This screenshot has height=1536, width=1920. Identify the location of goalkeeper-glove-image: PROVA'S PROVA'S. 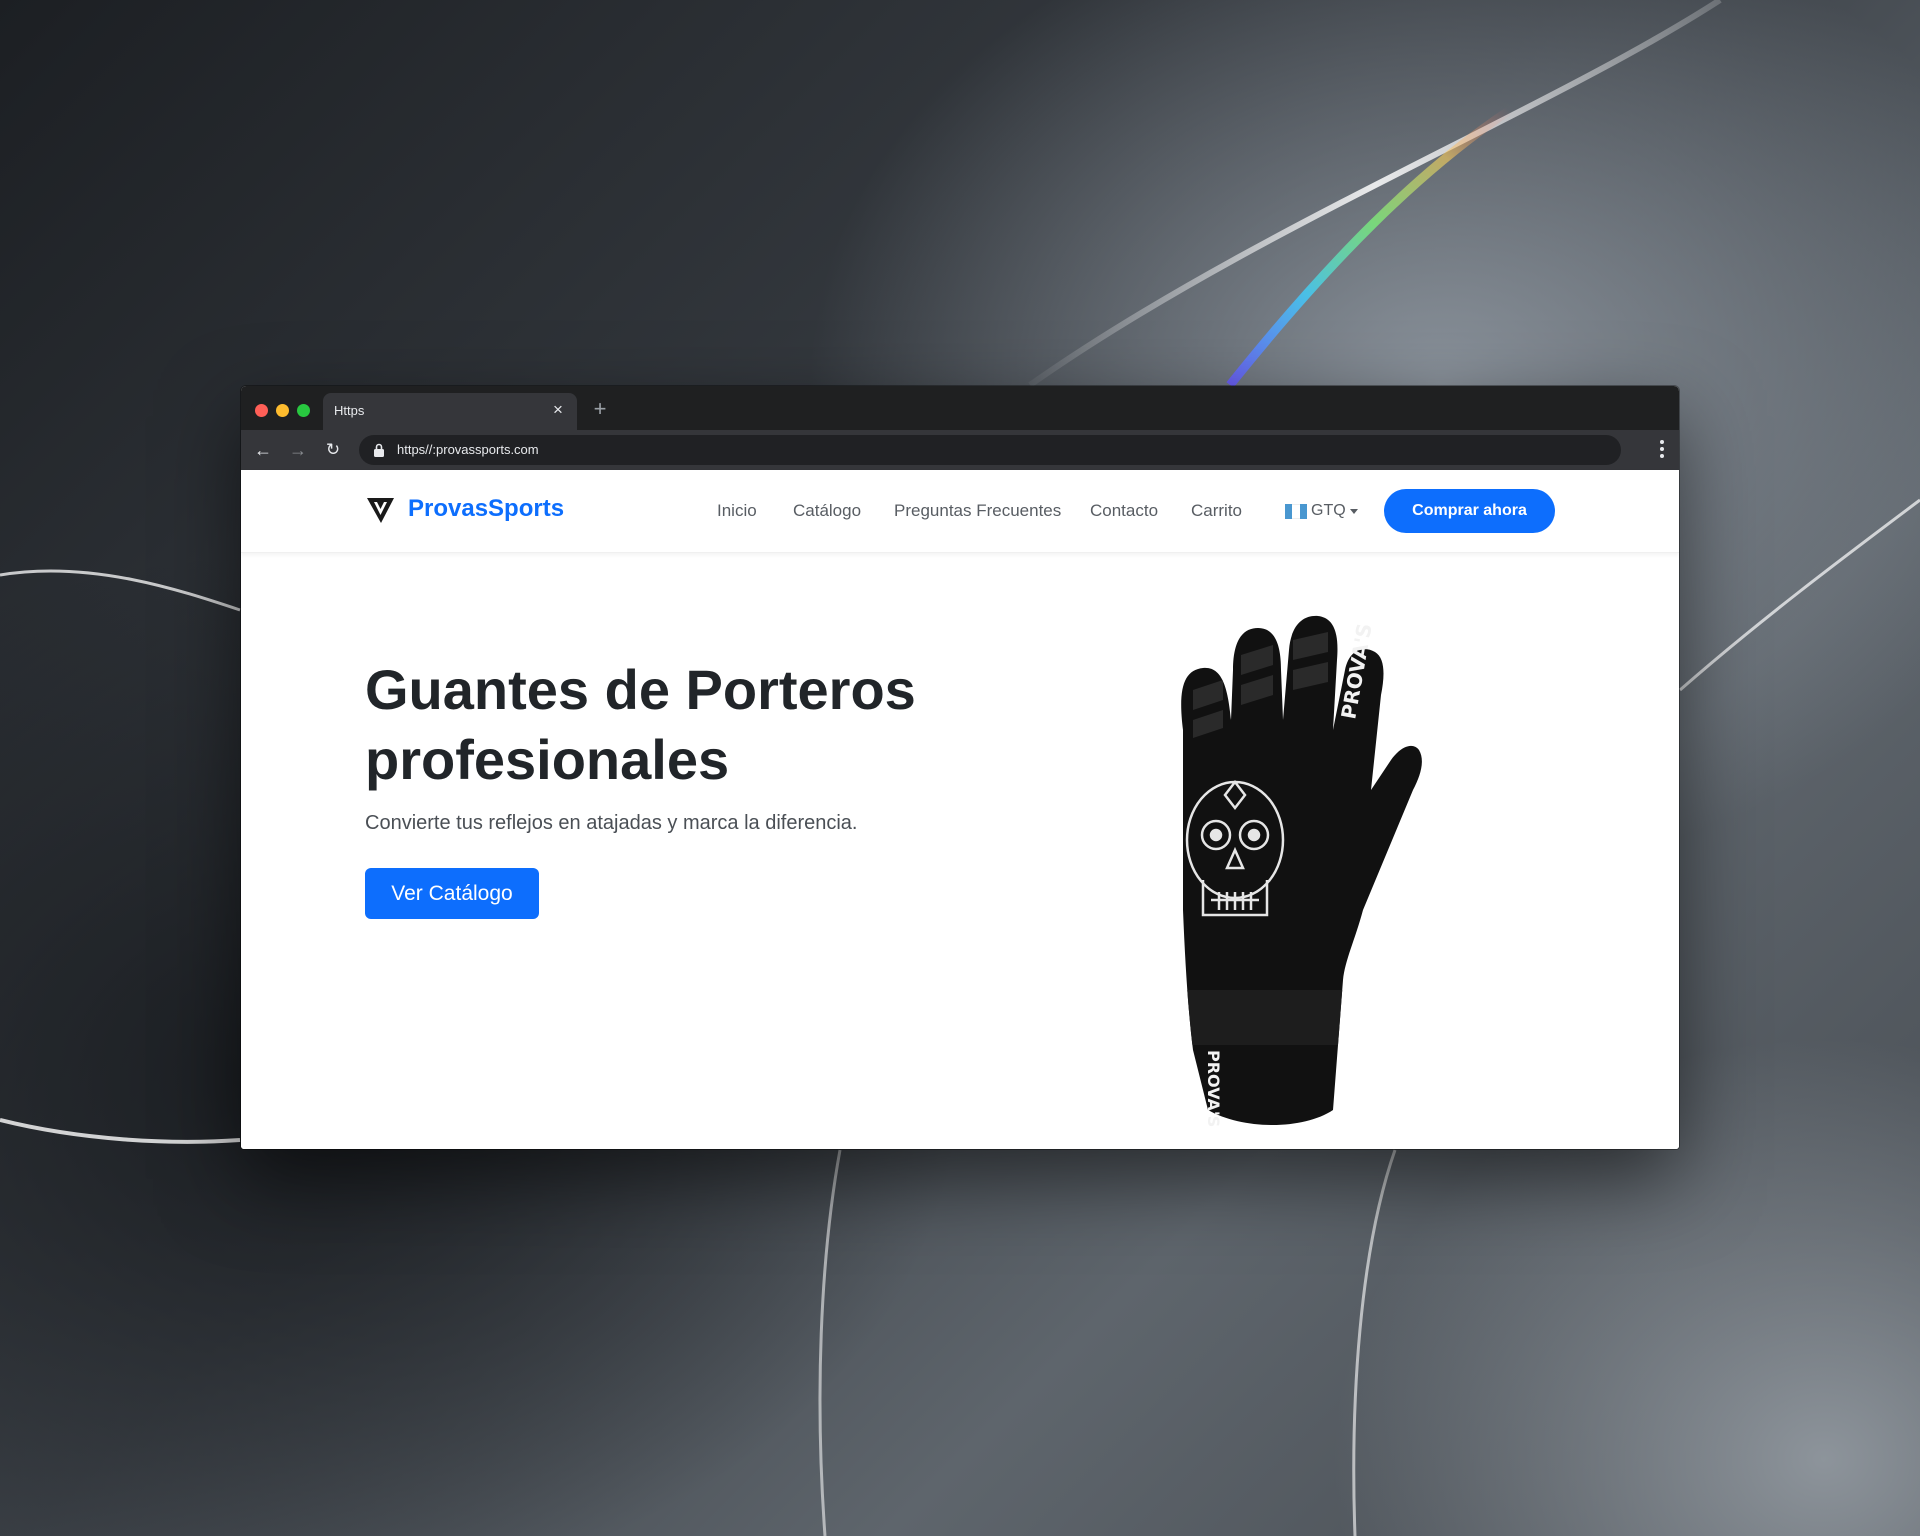
(1301, 871).